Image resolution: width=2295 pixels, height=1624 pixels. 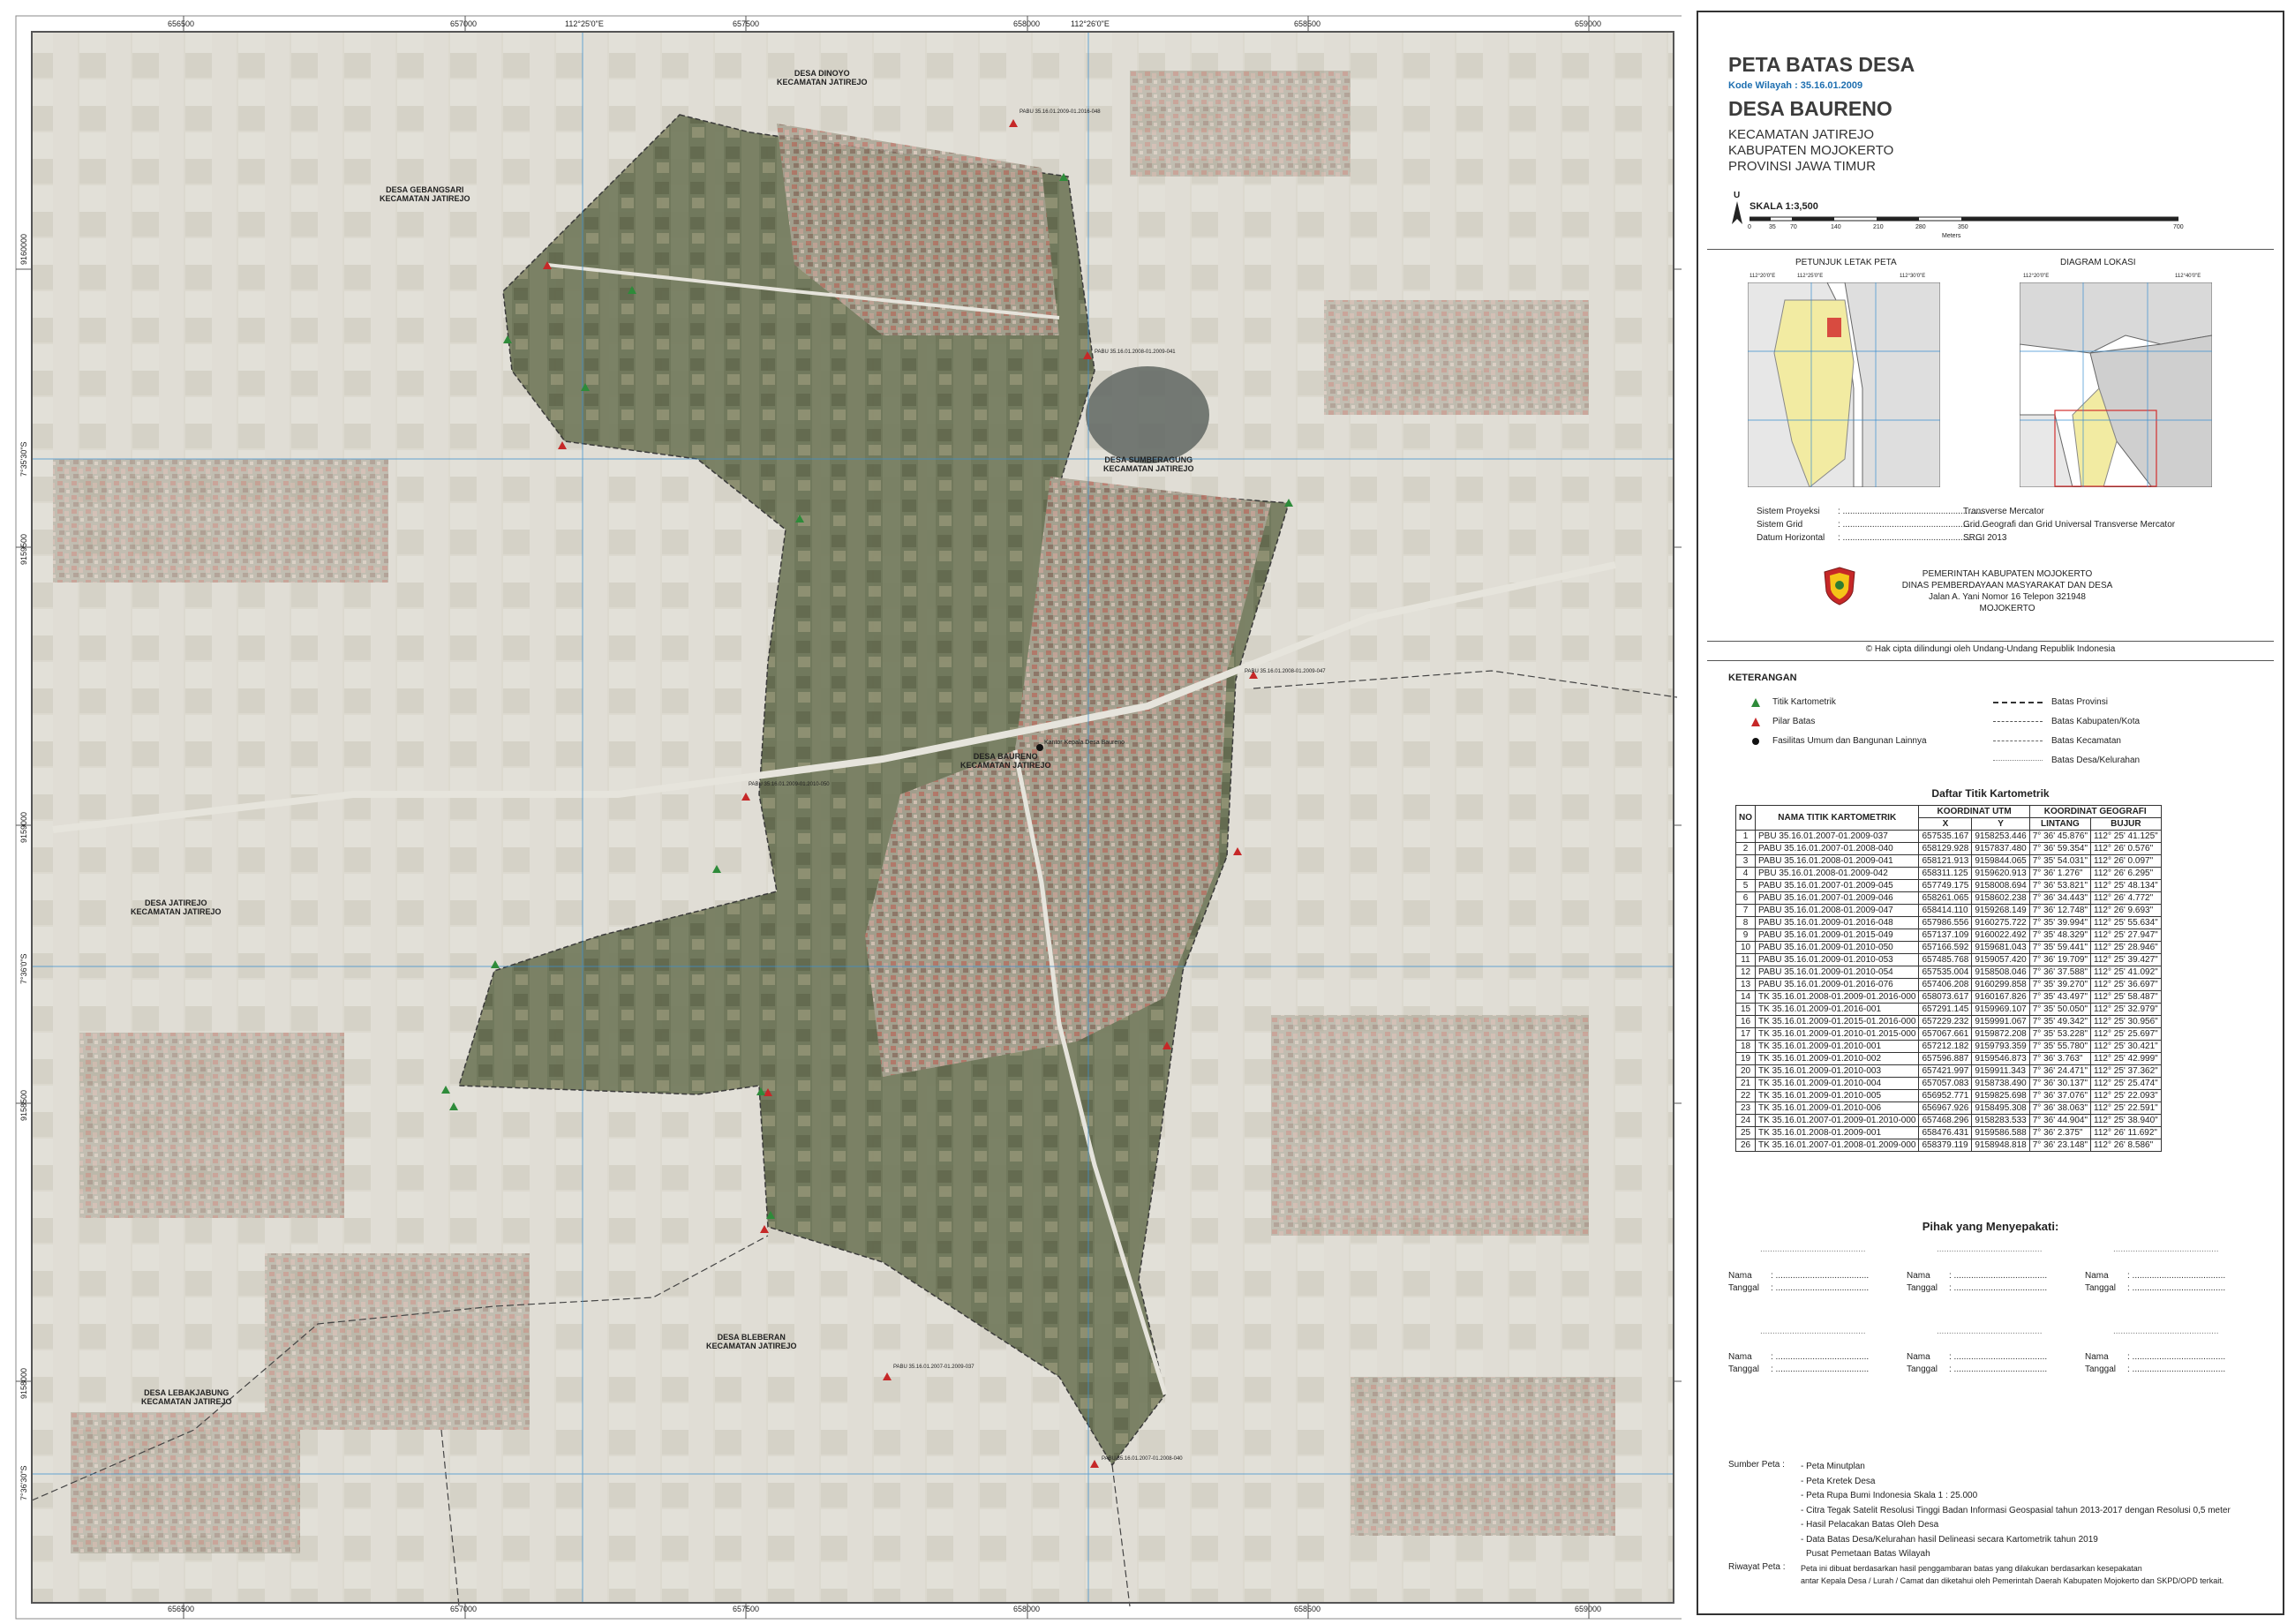 I want to click on scale-unit: Meters, so click(x=1951, y=236).